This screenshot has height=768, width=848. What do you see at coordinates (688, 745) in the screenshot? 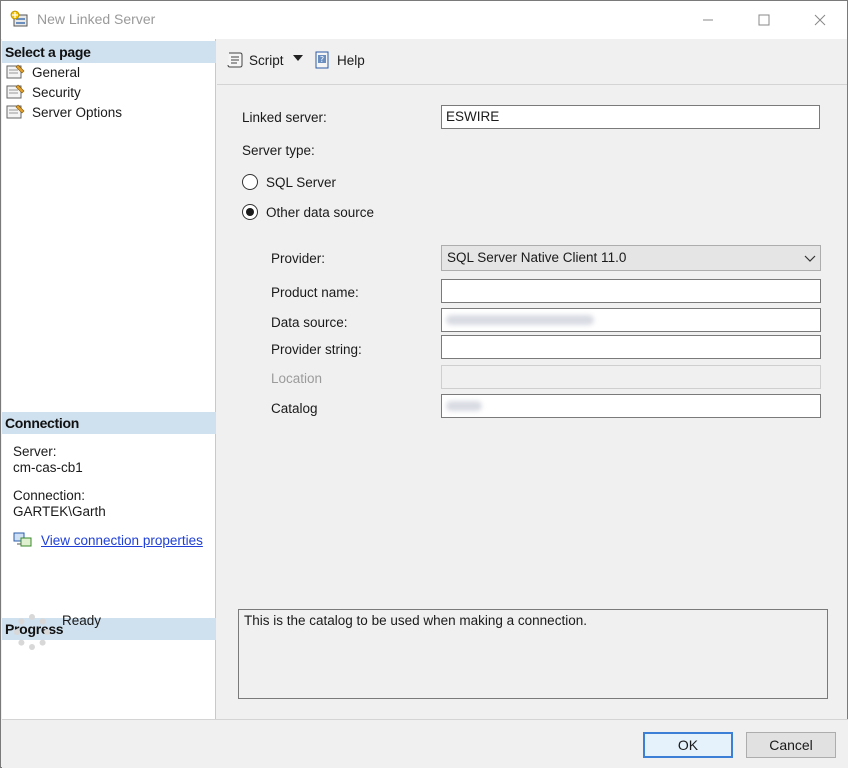
I see `ok-button: OK` at bounding box center [688, 745].